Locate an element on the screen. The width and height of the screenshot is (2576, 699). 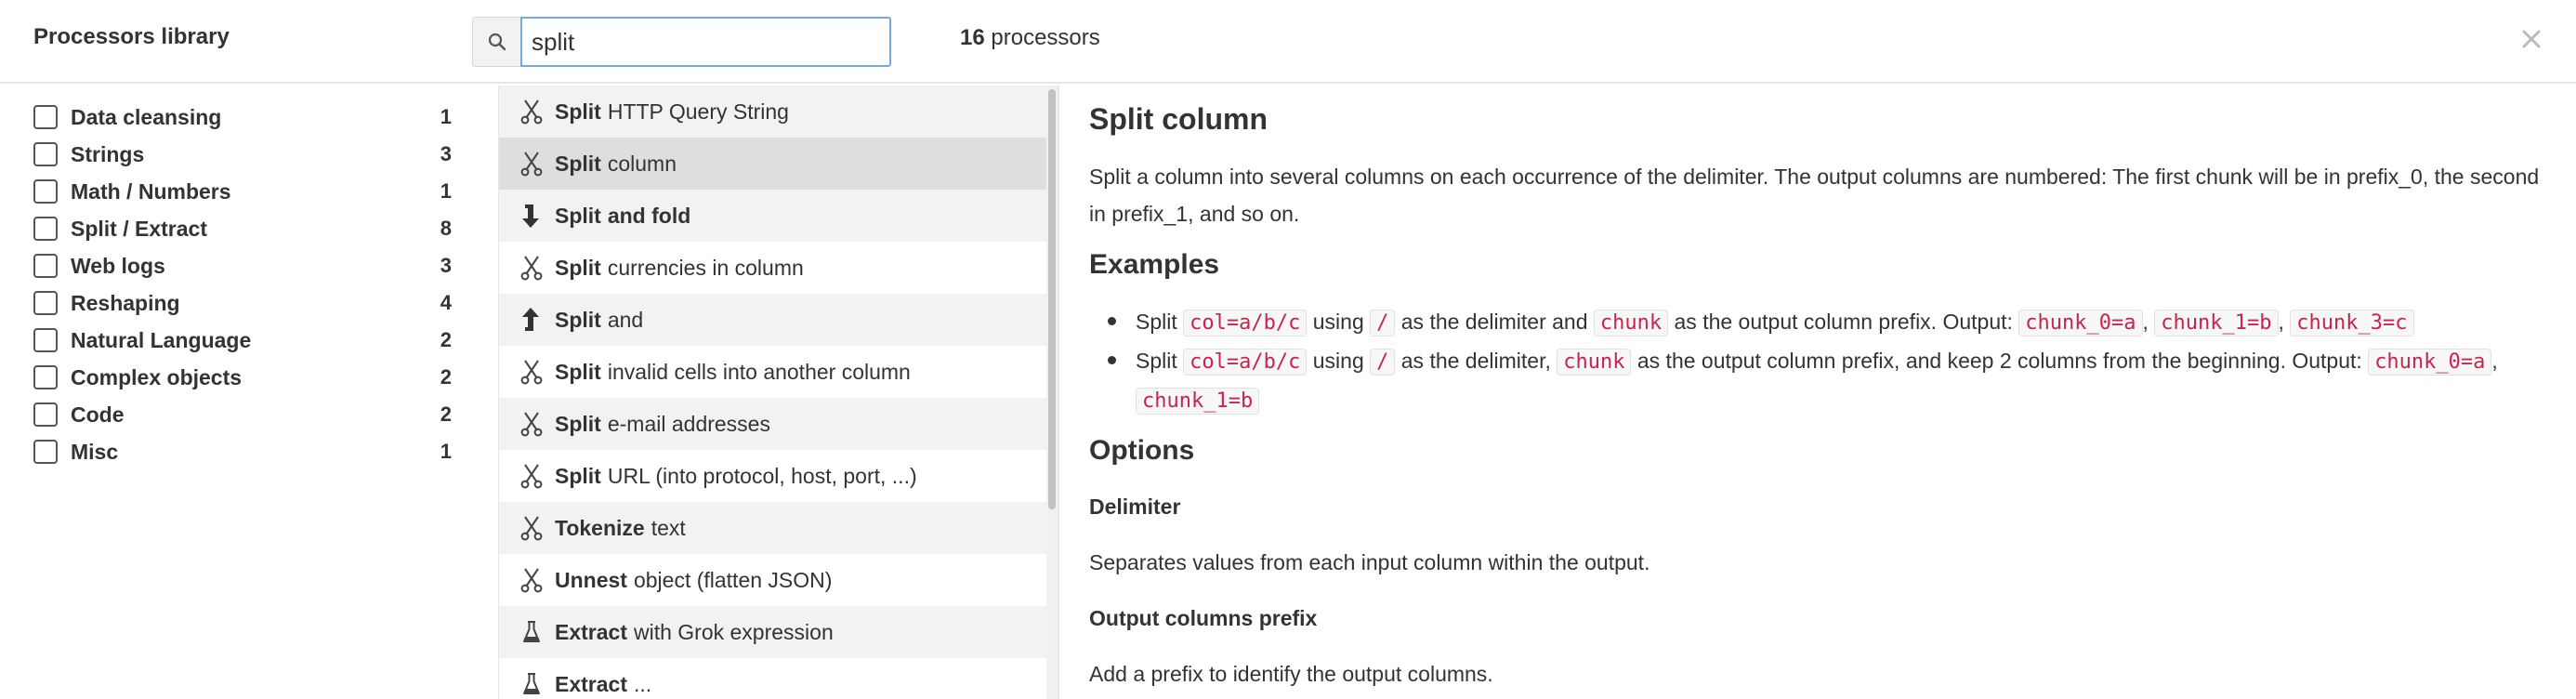
processor-item-selected: Split column is located at coordinates (773, 164).